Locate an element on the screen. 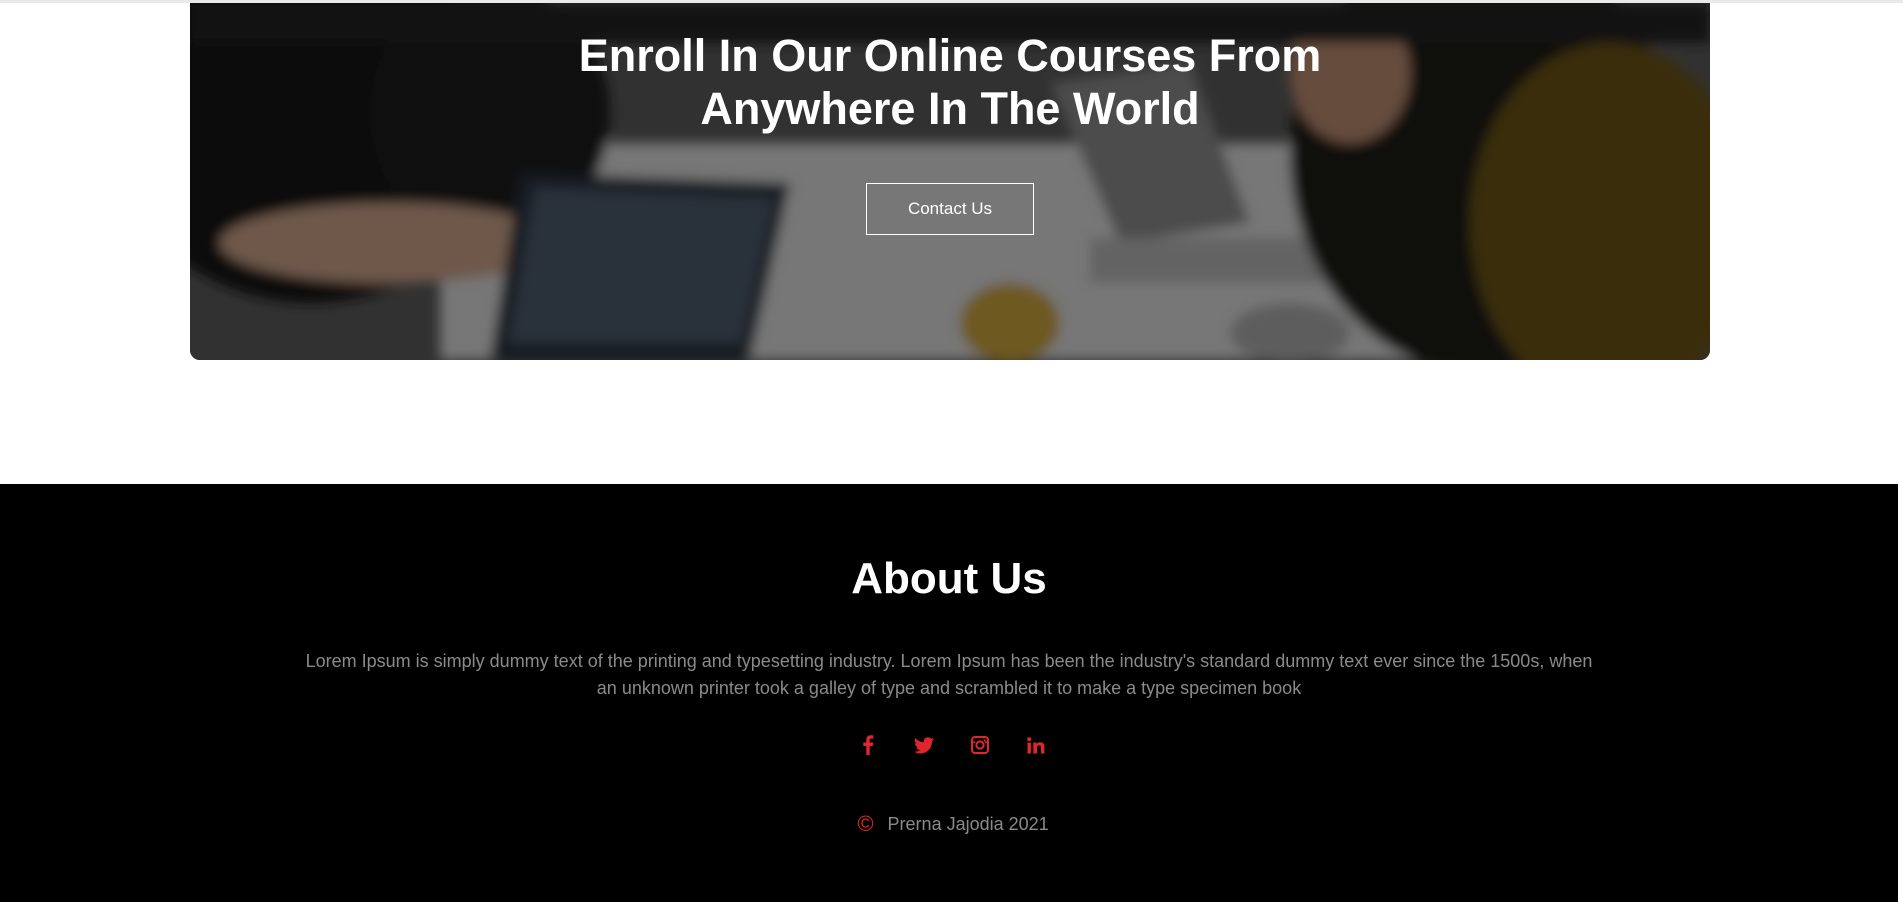 The height and width of the screenshot is (902, 1903). copyright: © Prerna Jajodia 2021 is located at coordinates (949, 824).